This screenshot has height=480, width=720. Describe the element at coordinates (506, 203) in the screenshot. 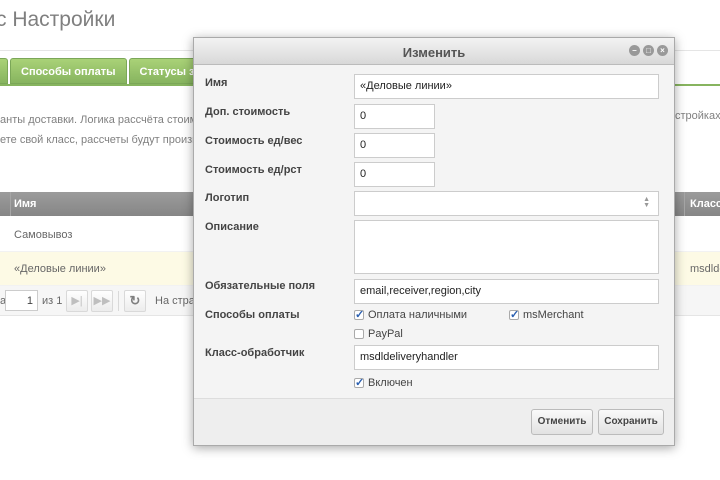

I see `logo-select: ▲ ▼` at that location.